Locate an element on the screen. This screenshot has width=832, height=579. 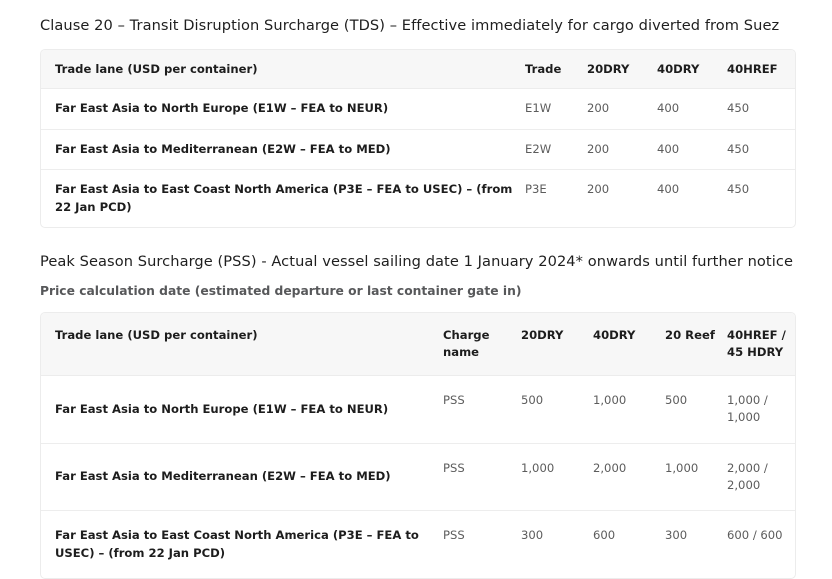
cell-40dry: 1,000 is located at coordinates (629, 409).